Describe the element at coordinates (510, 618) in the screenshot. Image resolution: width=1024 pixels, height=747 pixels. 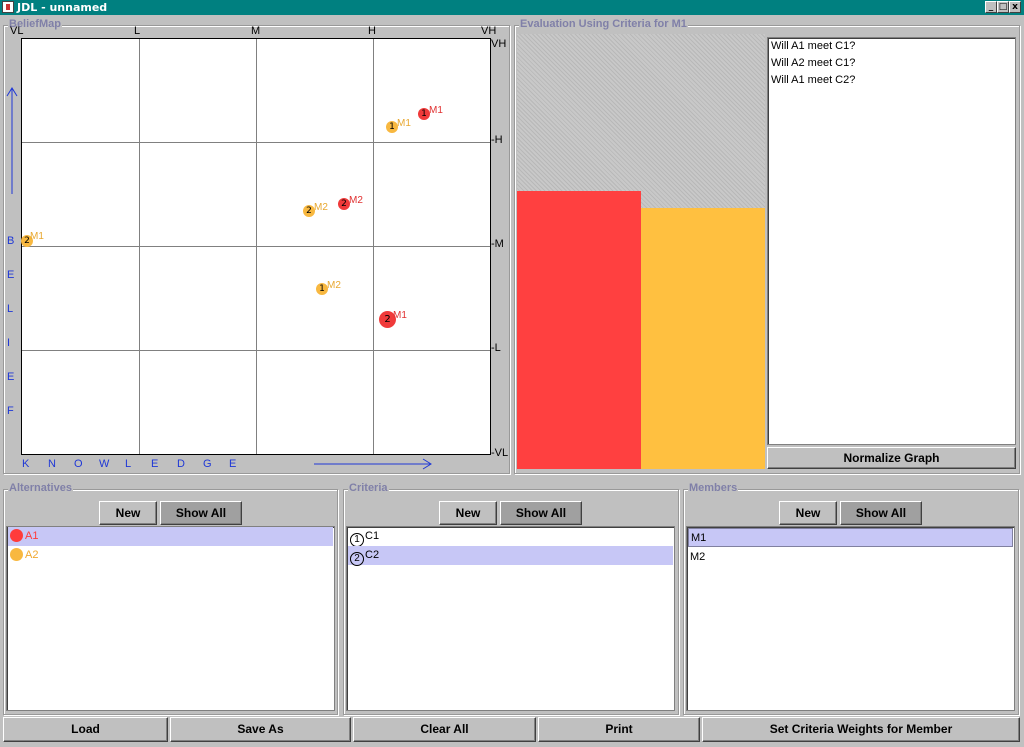
I see `criteria-list: 1 C1 2 C2` at that location.